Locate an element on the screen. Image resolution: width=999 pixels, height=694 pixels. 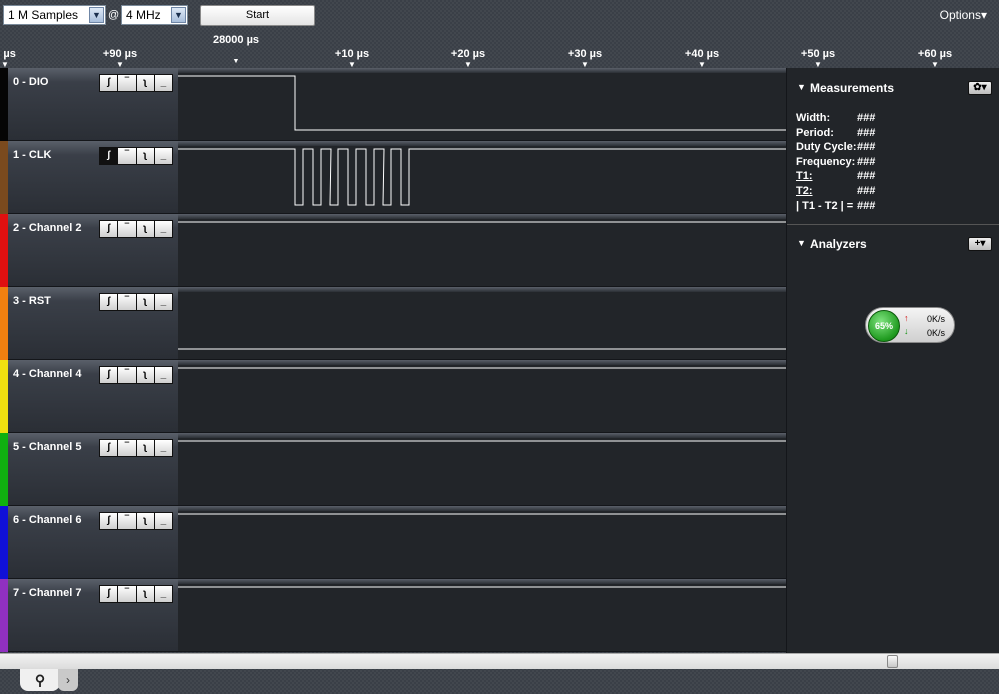
at-sign: @ is located at coordinates (114, 15).